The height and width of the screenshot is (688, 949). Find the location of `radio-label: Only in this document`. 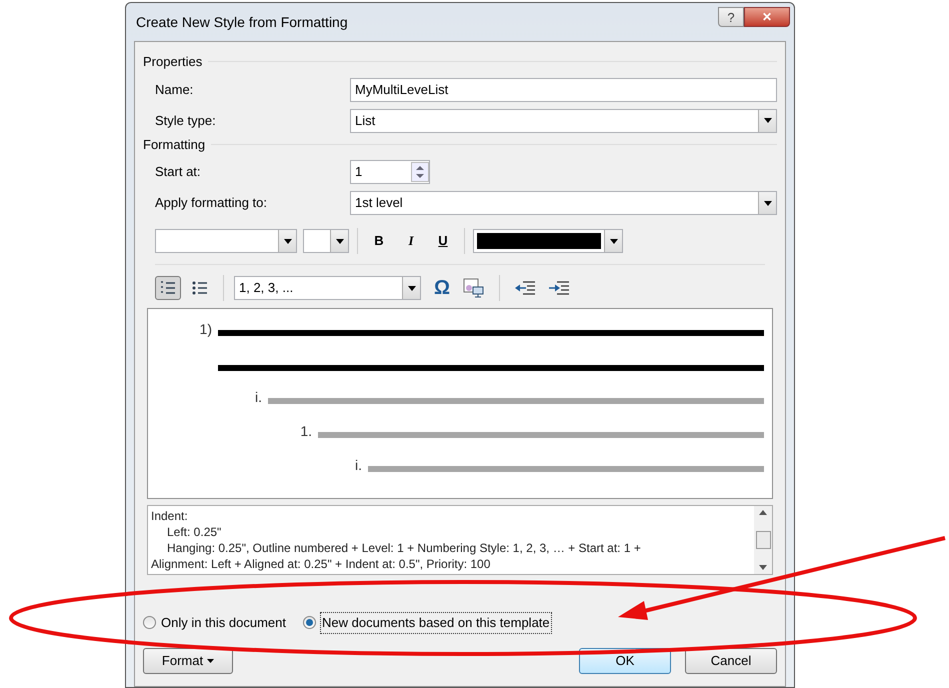

radio-label: Only in this document is located at coordinates (224, 622).